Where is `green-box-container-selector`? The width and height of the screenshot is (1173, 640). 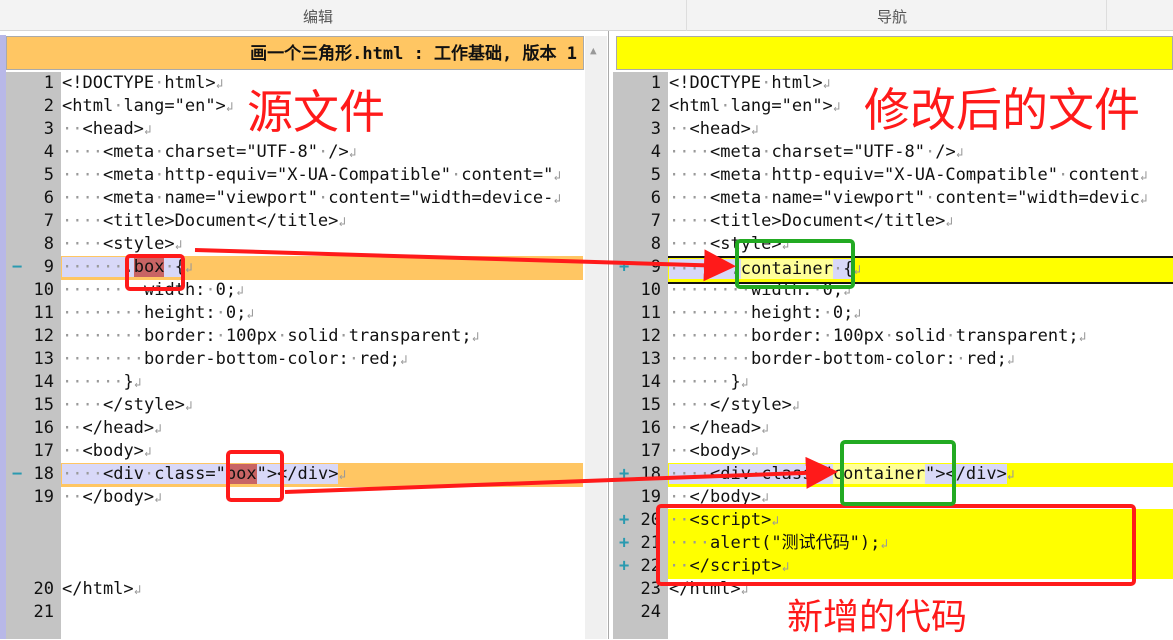 green-box-container-selector is located at coordinates (795, 264).